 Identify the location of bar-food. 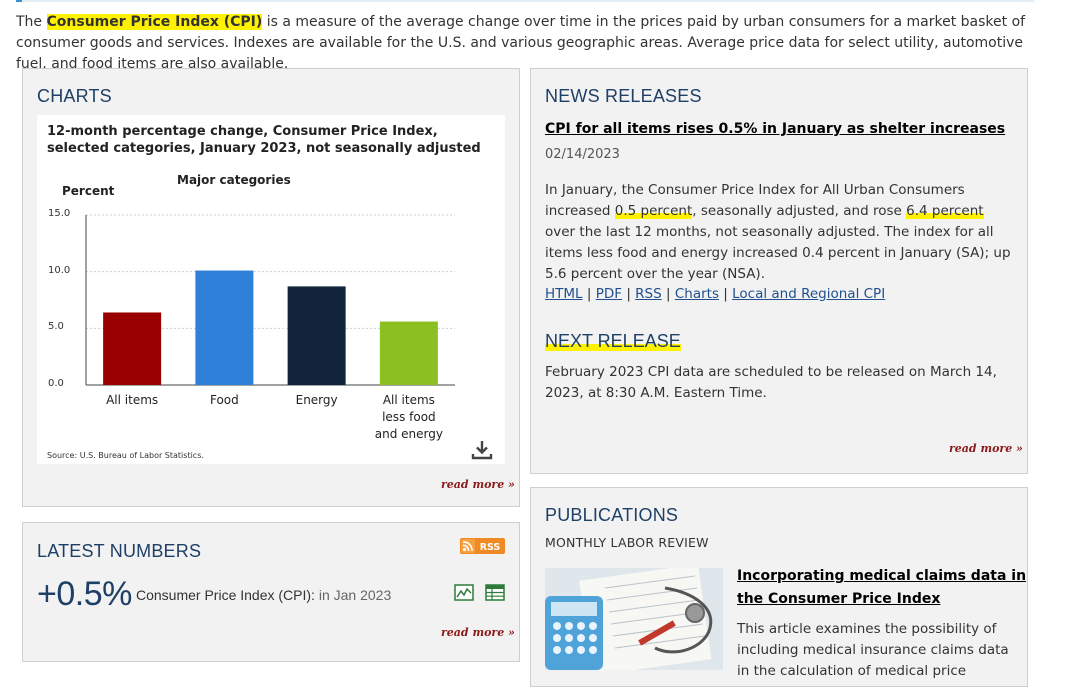
(224, 327).